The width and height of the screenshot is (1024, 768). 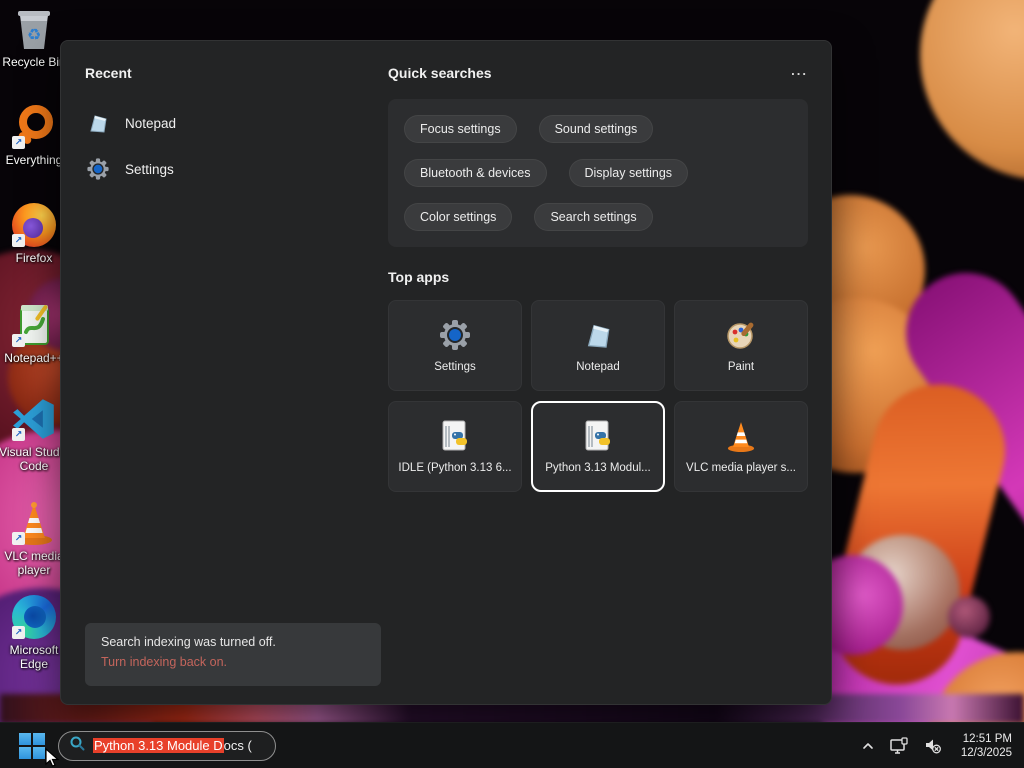 I want to click on quick-search-pill-display-settings: Display settings, so click(x=628, y=173).